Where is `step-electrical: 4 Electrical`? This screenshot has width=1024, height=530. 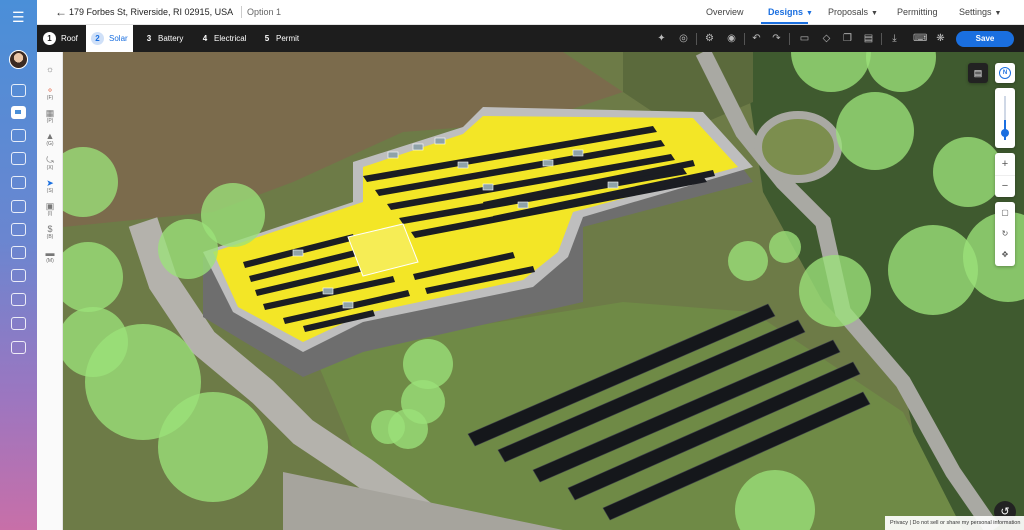
step-electrical: 4 Electrical is located at coordinates (224, 38).